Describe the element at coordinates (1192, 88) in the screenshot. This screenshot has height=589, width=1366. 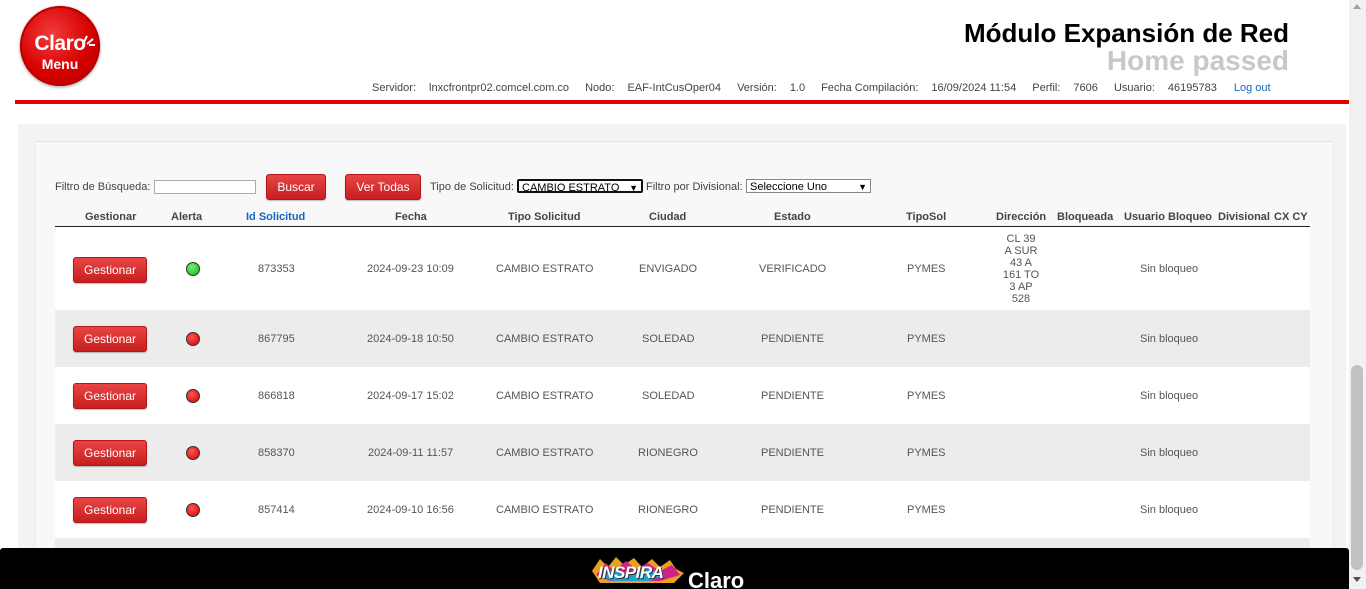
I see `usuario-value: 46195783` at that location.